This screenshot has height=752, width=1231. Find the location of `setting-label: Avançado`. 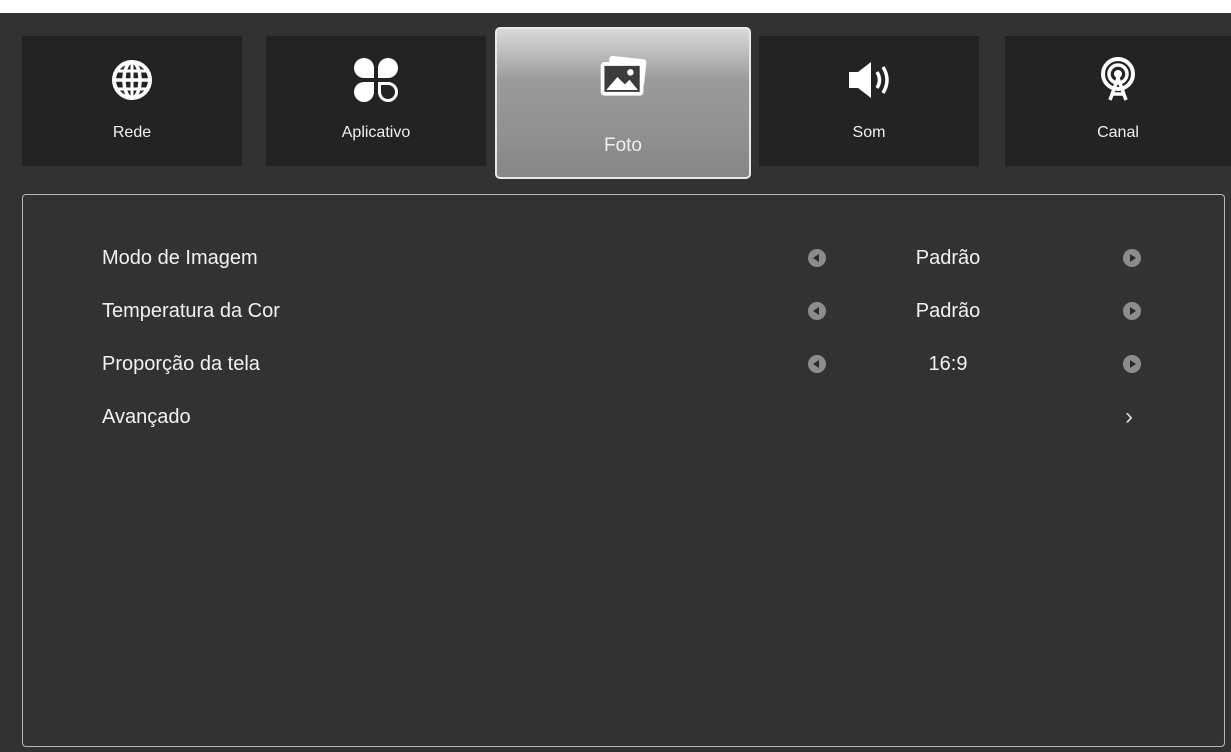

setting-label: Avançado is located at coordinates (146, 417).